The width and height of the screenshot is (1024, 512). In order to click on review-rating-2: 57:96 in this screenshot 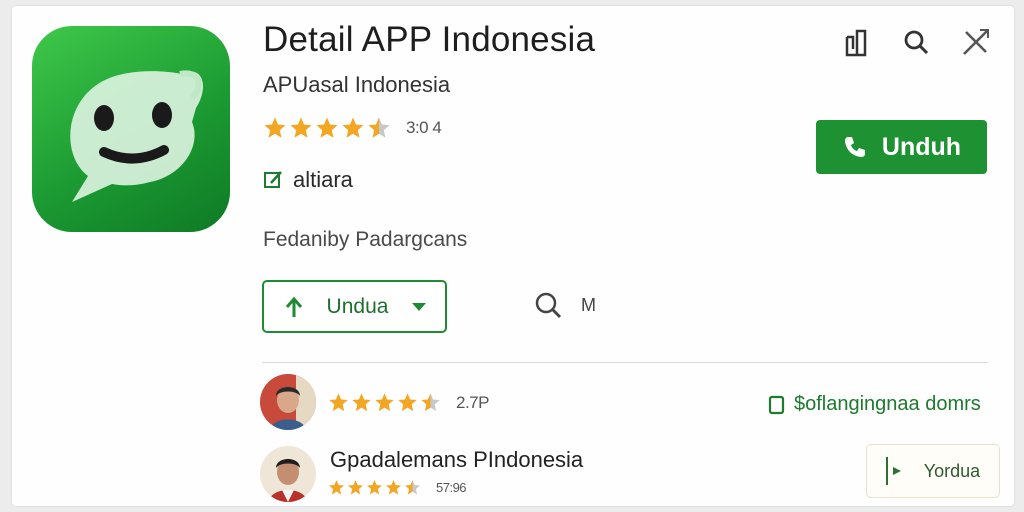, I will do `click(397, 487)`.